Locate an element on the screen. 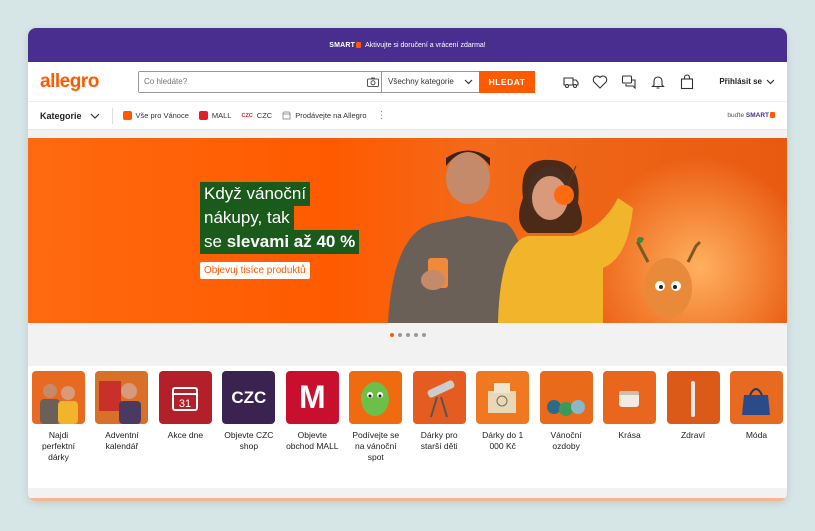 The height and width of the screenshot is (531, 815). category-select-value: Všechny kategorie is located at coordinates (421, 81).